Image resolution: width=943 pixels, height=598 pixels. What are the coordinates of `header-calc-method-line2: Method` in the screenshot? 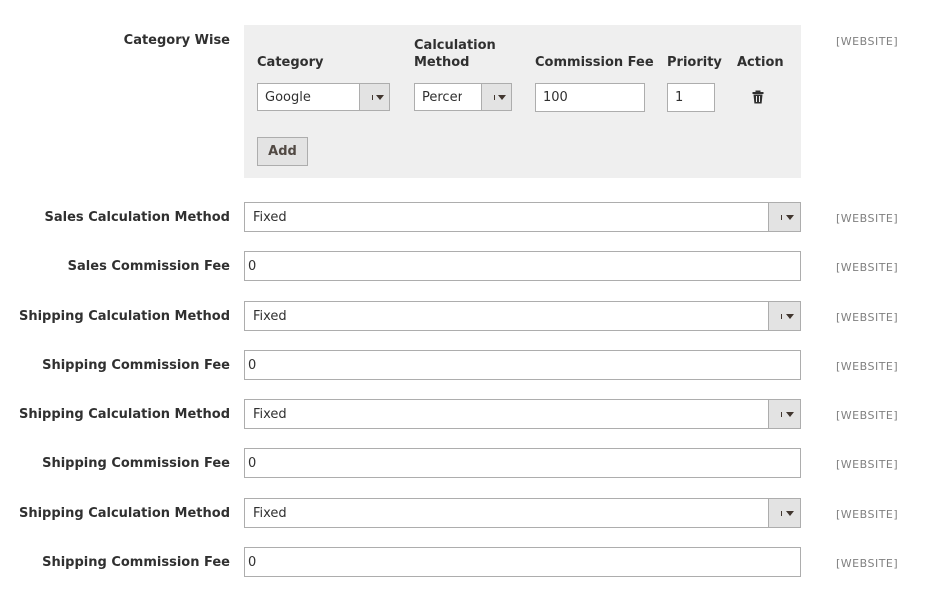 It's located at (442, 62).